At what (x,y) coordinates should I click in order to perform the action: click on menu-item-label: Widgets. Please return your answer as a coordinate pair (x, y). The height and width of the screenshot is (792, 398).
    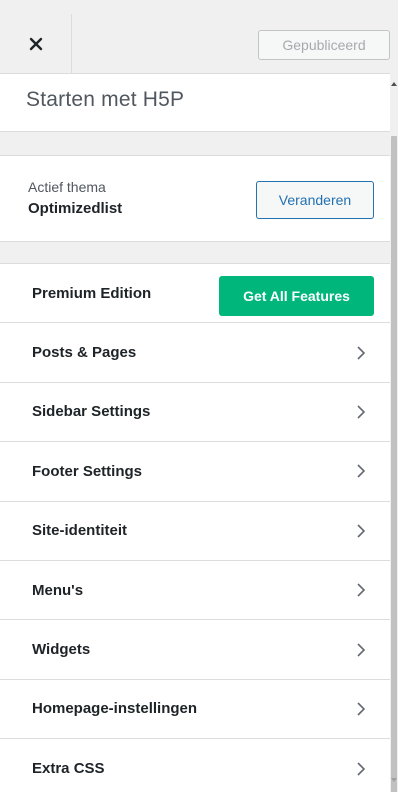
    Looking at the image, I should click on (61, 650).